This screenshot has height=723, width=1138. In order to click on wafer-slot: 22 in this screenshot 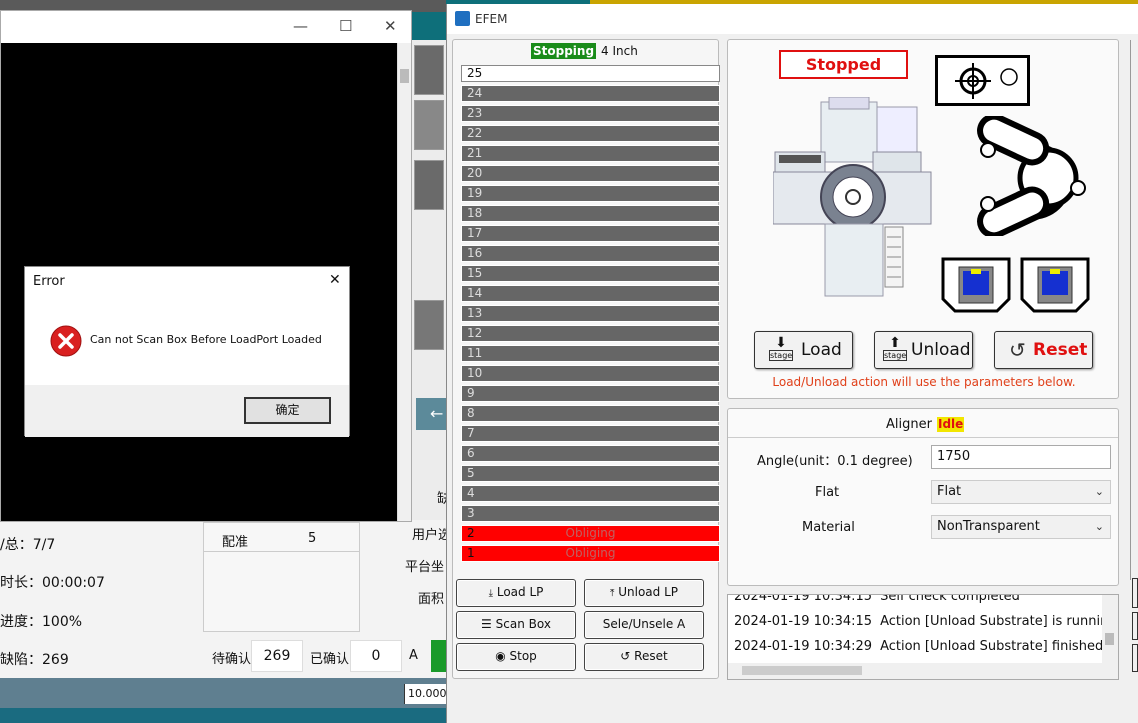, I will do `click(590, 133)`.